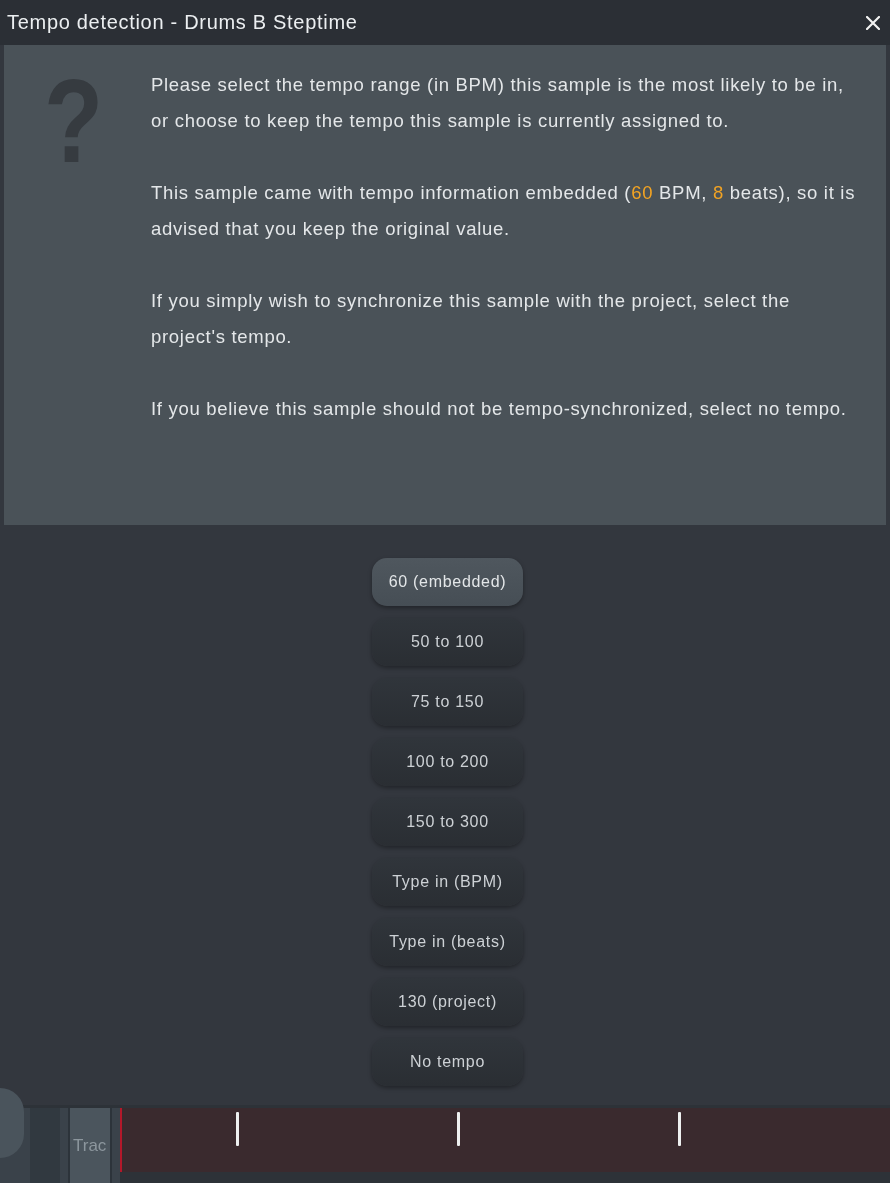  What do you see at coordinates (447, 1002) in the screenshot?
I see `tempo-option-button: 130 (project)` at bounding box center [447, 1002].